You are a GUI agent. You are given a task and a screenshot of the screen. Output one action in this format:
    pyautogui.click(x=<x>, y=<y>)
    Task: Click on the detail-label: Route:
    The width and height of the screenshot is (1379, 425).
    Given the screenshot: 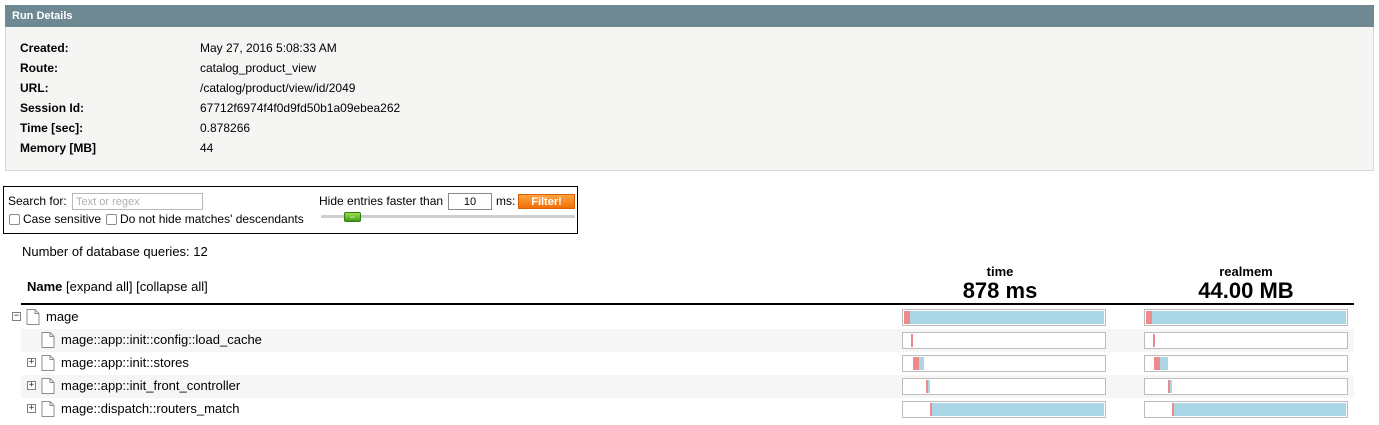 What is the action you would take?
    pyautogui.click(x=39, y=68)
    